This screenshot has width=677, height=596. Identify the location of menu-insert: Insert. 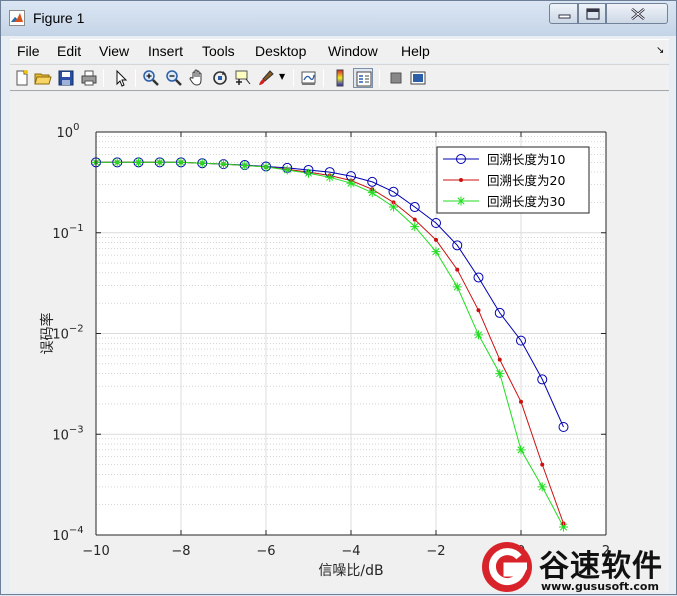
(165, 51).